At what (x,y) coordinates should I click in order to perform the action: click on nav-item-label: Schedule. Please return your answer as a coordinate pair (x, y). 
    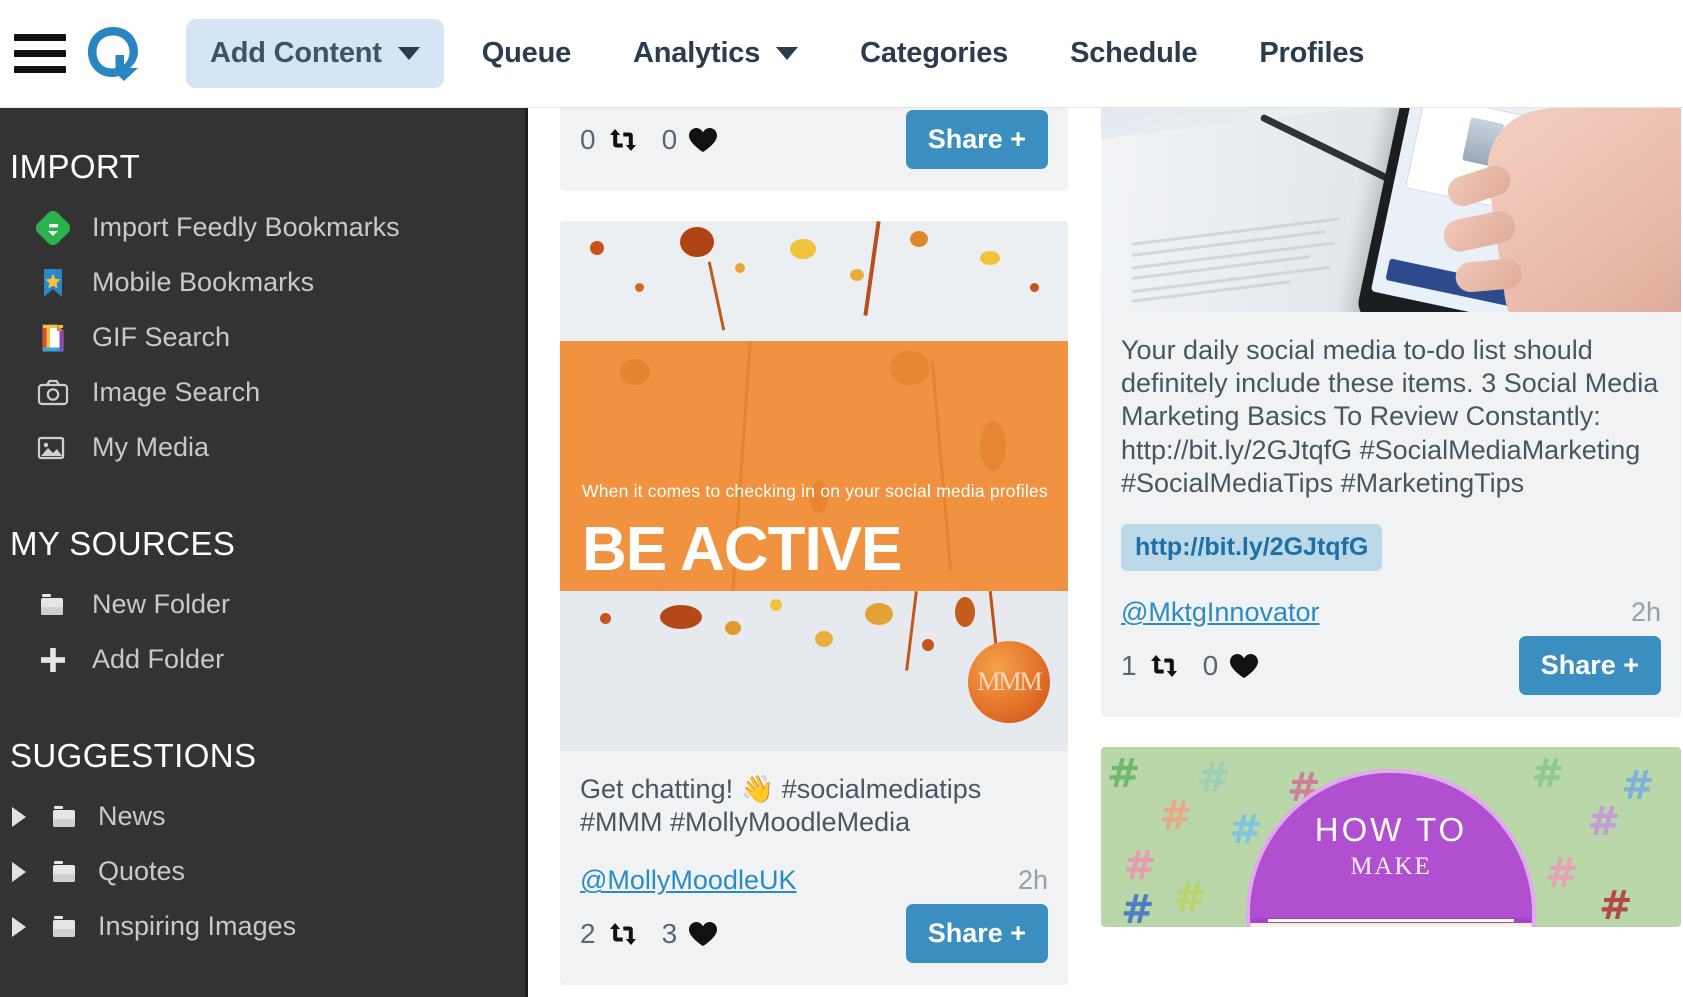
    Looking at the image, I should click on (1134, 53).